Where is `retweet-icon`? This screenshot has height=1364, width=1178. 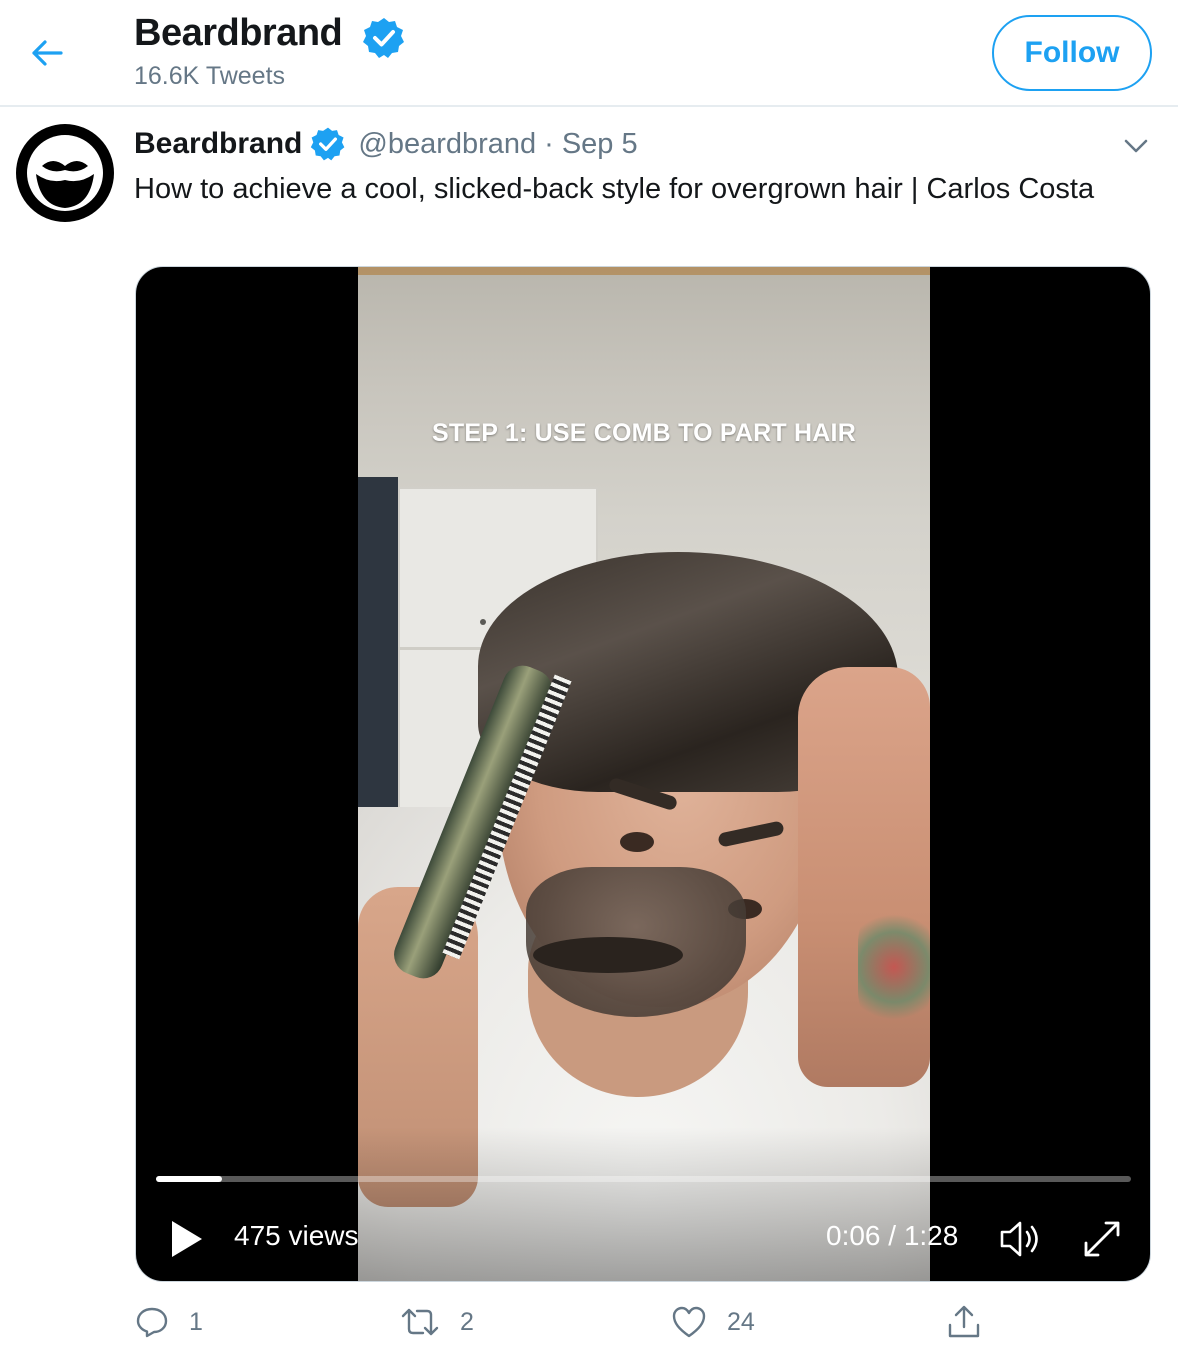
retweet-icon is located at coordinates (420, 1322).